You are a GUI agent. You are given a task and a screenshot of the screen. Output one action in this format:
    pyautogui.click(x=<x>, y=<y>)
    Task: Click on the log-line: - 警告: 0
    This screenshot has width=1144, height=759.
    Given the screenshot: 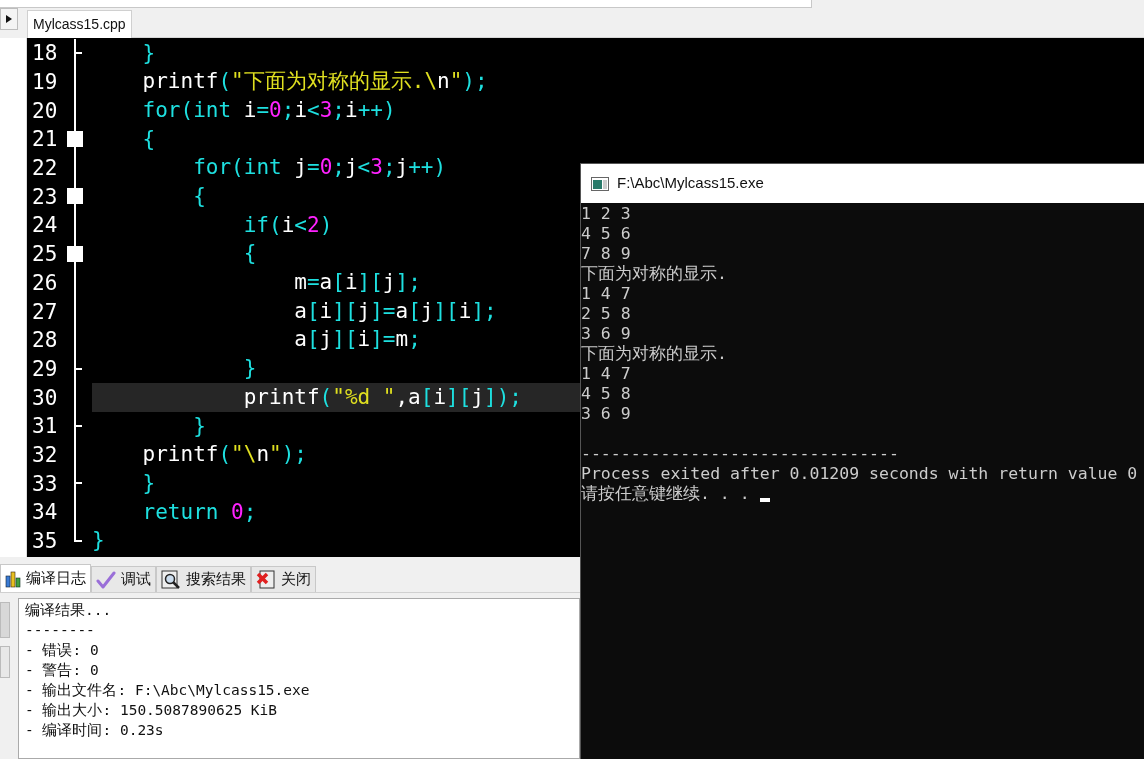 What is the action you would take?
    pyautogui.click(x=62, y=670)
    